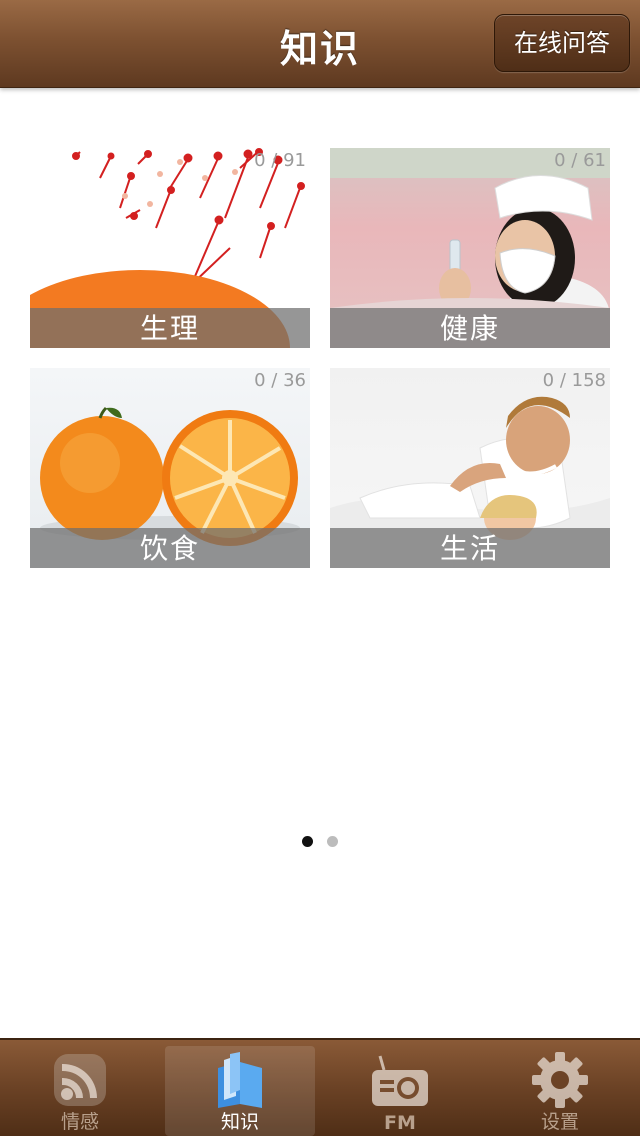  Describe the element at coordinates (280, 160) in the screenshot. I see `progress-count: 0 / 91` at that location.